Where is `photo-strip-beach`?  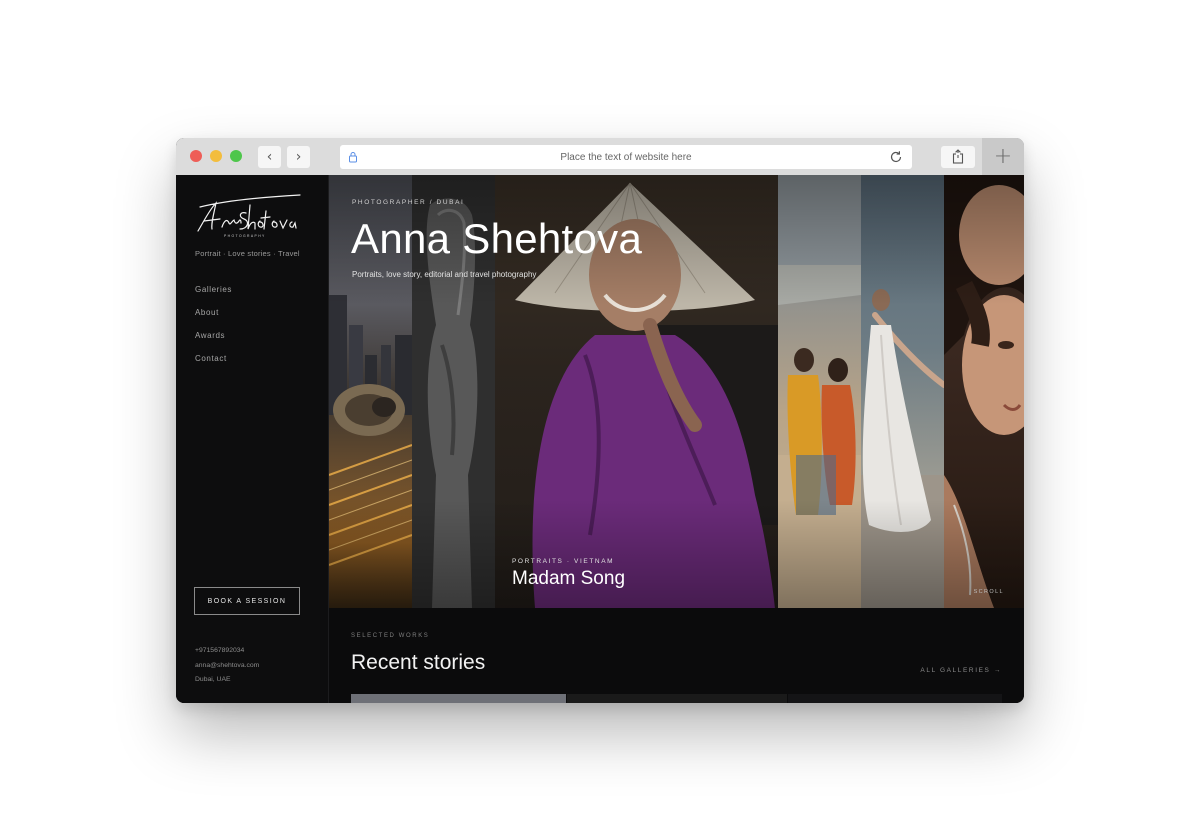
photo-strip-beach is located at coordinates (819, 391).